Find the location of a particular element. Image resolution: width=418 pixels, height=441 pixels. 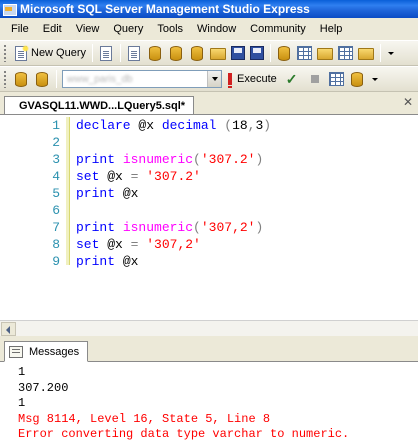

open-folder-icon is located at coordinates (218, 54).